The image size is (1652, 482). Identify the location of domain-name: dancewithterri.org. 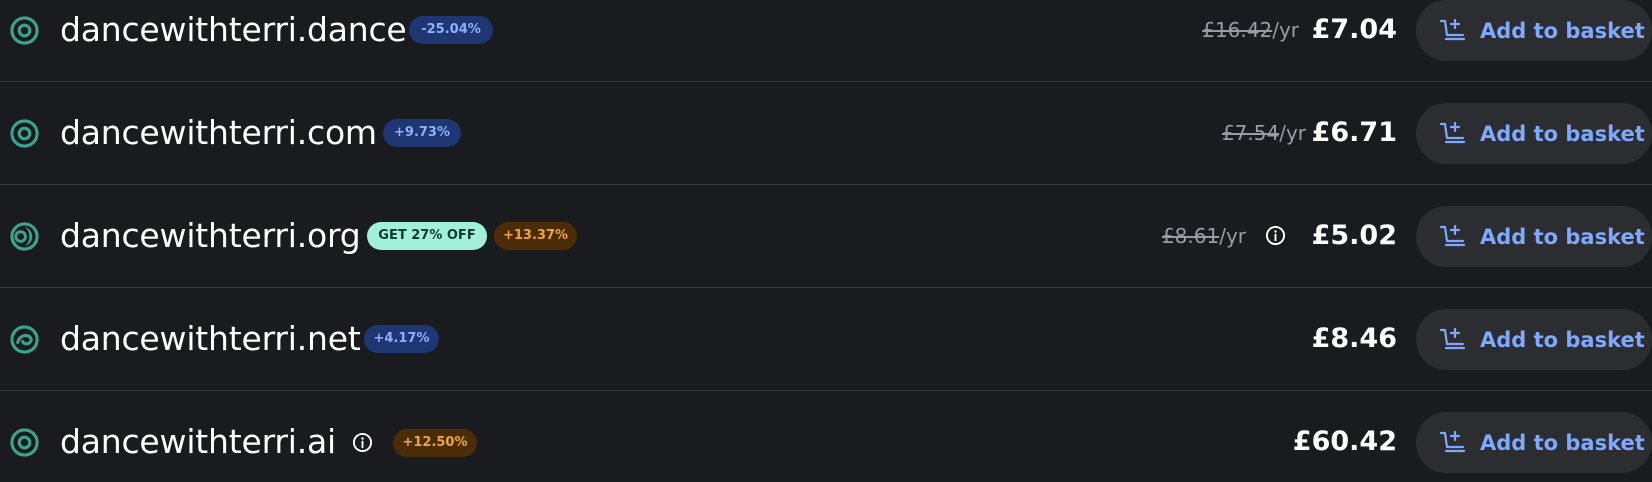
(210, 236).